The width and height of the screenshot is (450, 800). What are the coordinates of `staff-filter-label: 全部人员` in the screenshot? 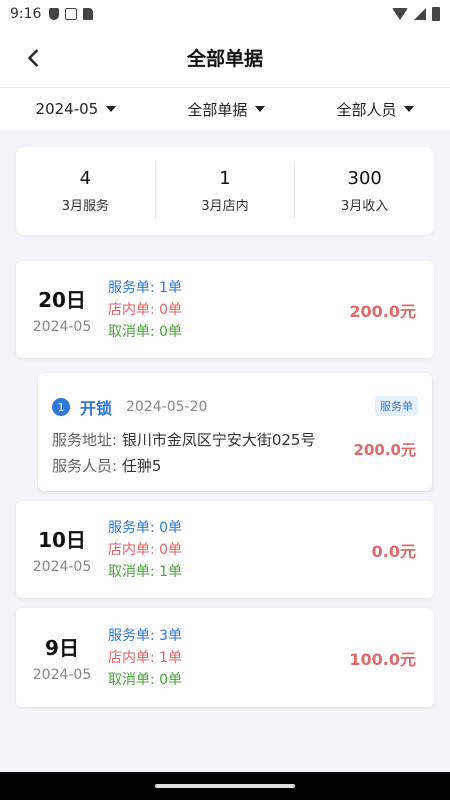 It's located at (366, 109).